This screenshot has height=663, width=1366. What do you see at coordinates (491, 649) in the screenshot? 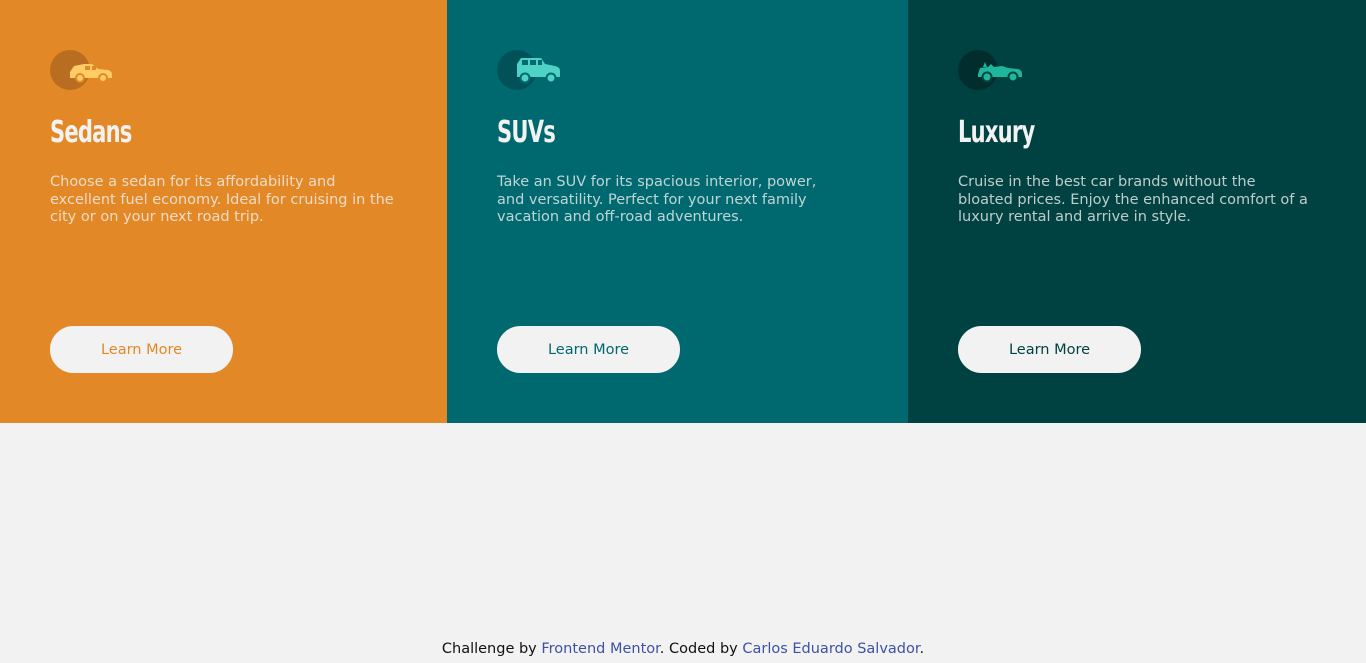
I see `footer-prefix: Challenge by` at bounding box center [491, 649].